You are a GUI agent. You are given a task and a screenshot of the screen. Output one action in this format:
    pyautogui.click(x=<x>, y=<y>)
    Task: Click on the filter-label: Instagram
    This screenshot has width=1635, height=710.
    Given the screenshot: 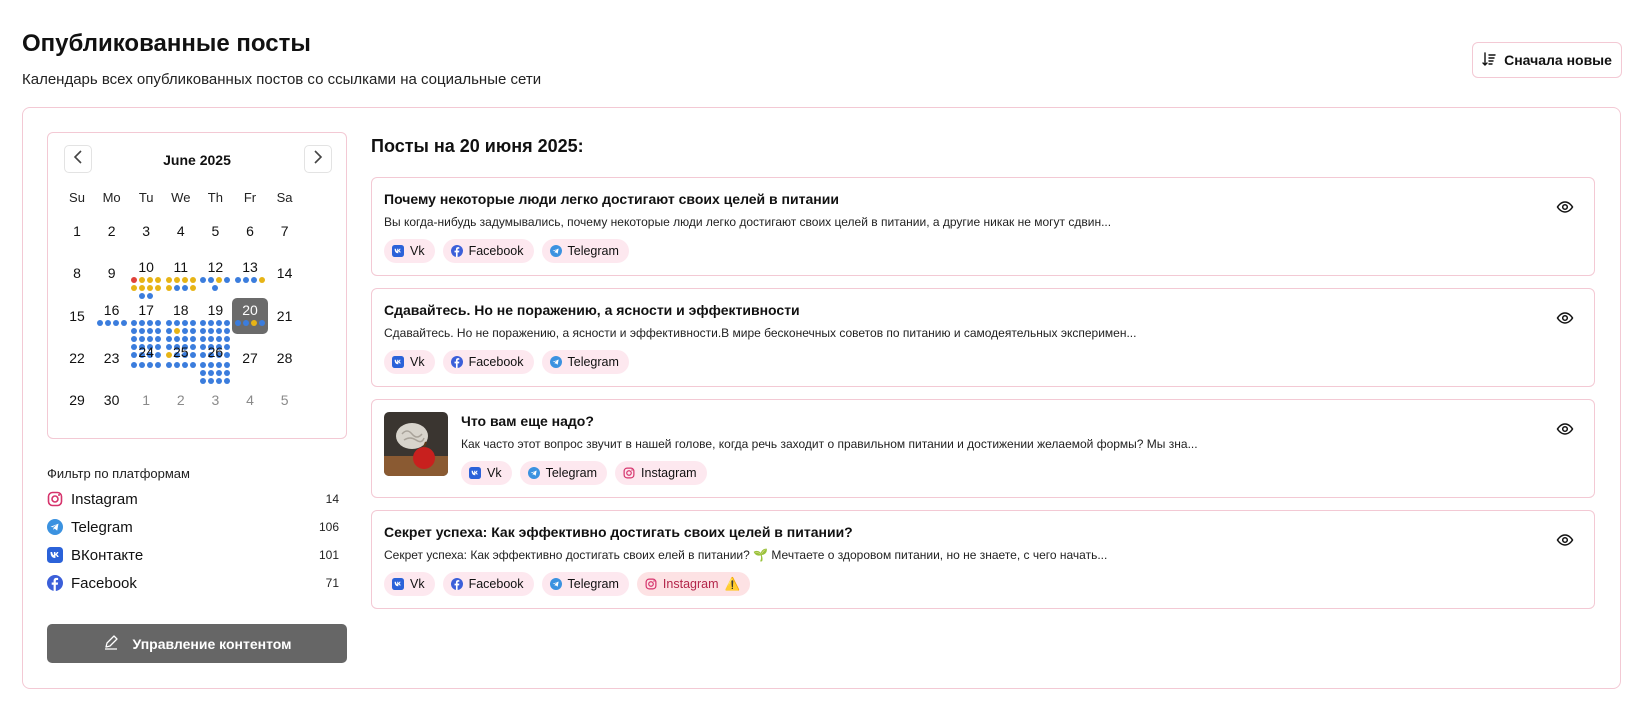 What is the action you would take?
    pyautogui.click(x=104, y=499)
    